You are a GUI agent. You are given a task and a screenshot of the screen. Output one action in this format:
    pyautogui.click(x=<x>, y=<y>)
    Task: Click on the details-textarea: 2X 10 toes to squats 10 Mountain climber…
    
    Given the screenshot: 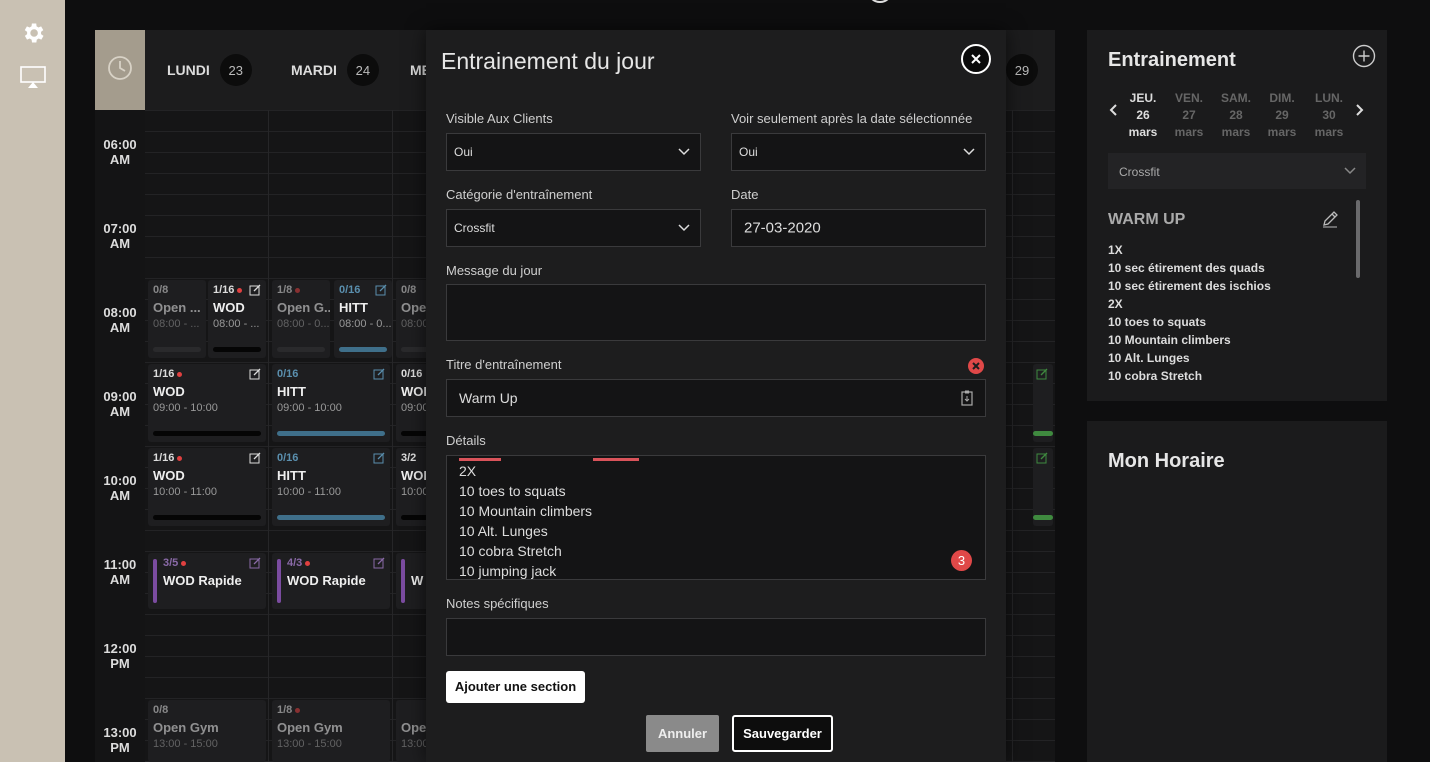 What is the action you would take?
    pyautogui.click(x=716, y=517)
    